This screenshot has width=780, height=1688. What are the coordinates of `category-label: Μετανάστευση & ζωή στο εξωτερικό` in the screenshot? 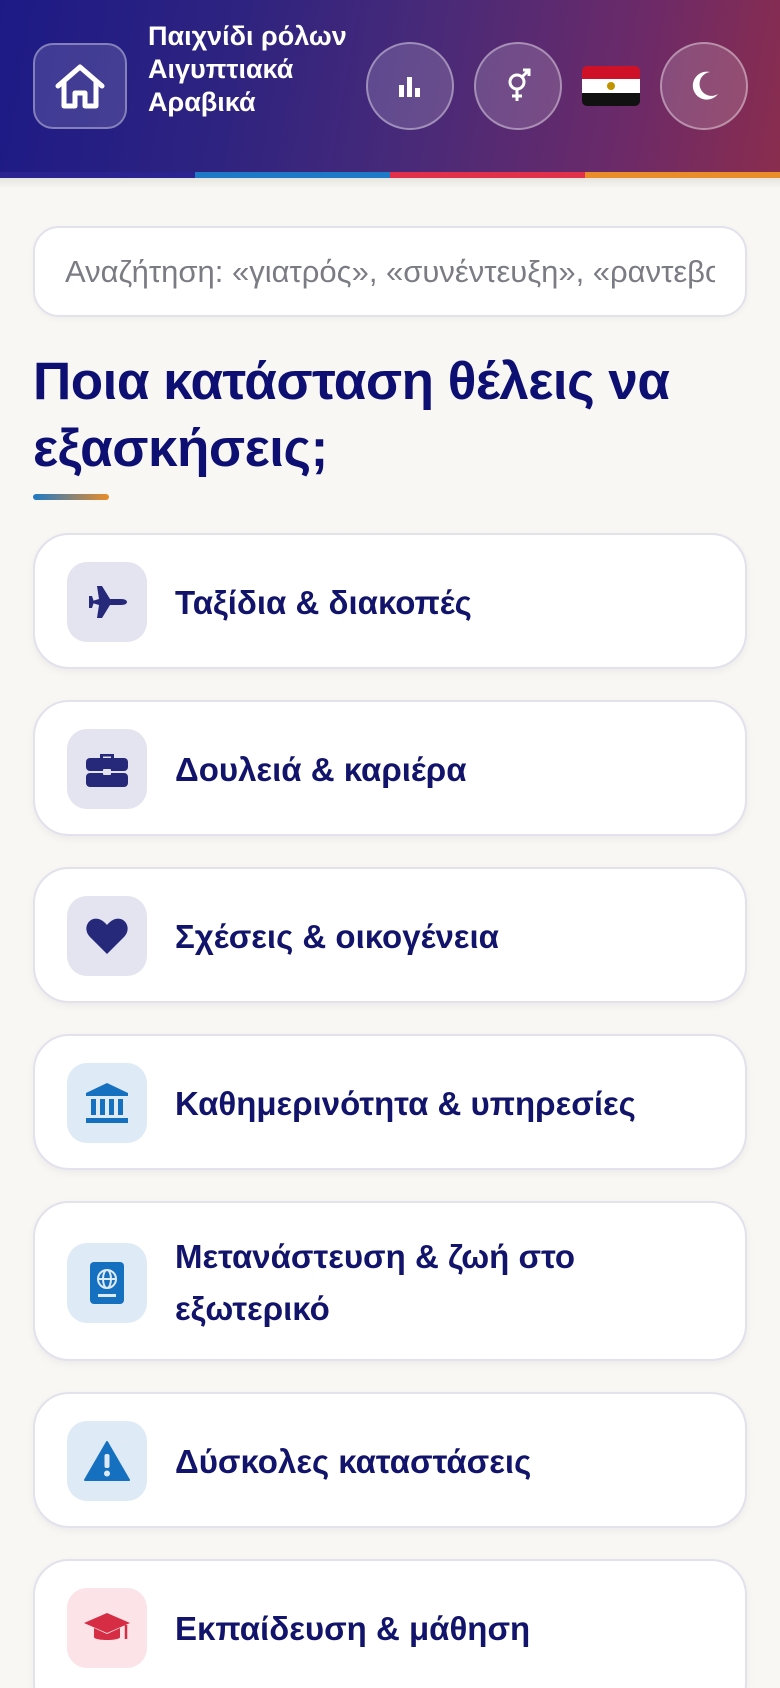 It's located at (375, 1282).